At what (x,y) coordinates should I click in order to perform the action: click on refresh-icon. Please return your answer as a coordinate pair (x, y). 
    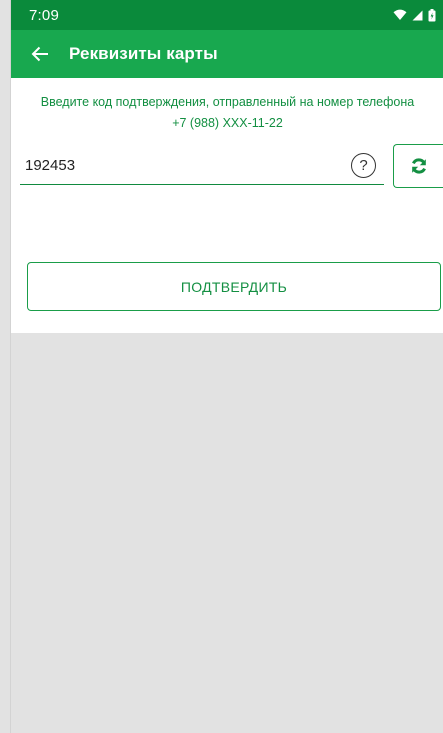
    Looking at the image, I should click on (419, 166).